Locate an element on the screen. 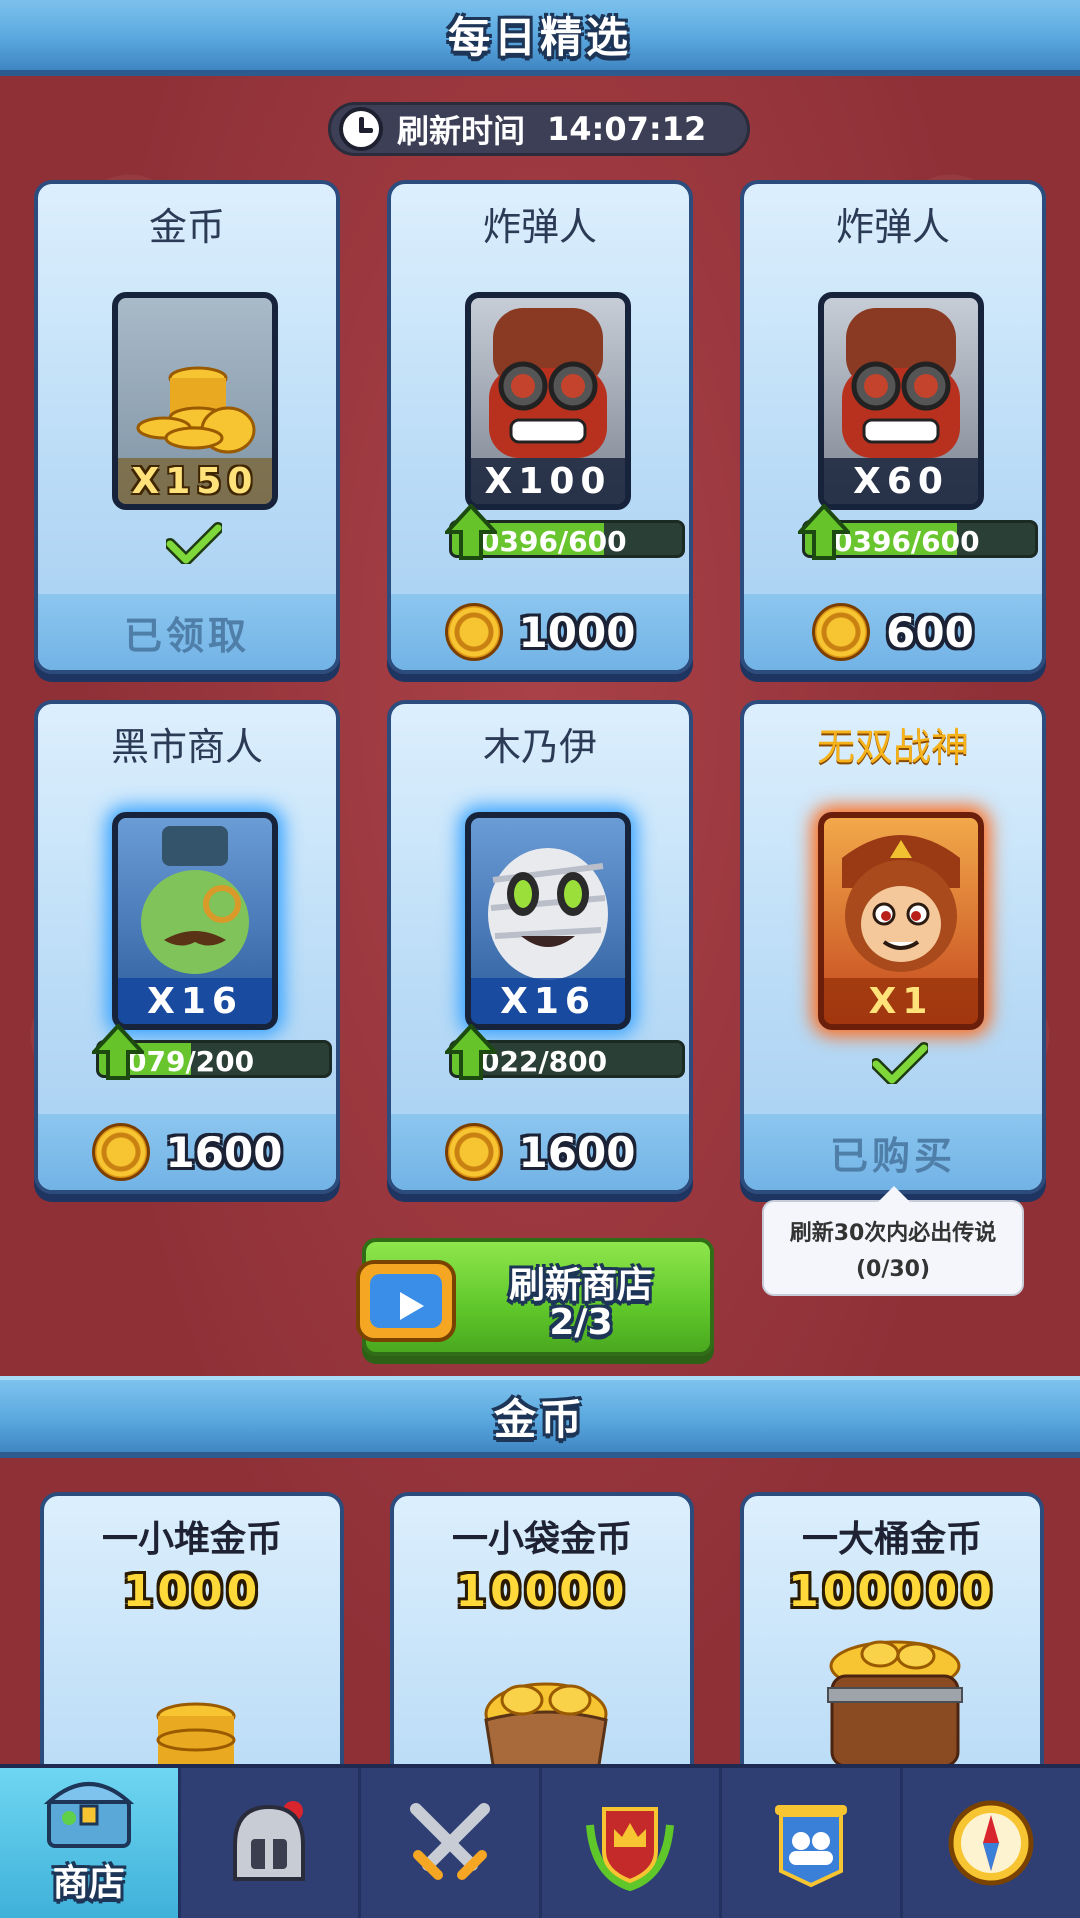 This screenshot has width=1080, height=1918. tooltip-line1: 刷新30次内必出传说 is located at coordinates (893, 1233).